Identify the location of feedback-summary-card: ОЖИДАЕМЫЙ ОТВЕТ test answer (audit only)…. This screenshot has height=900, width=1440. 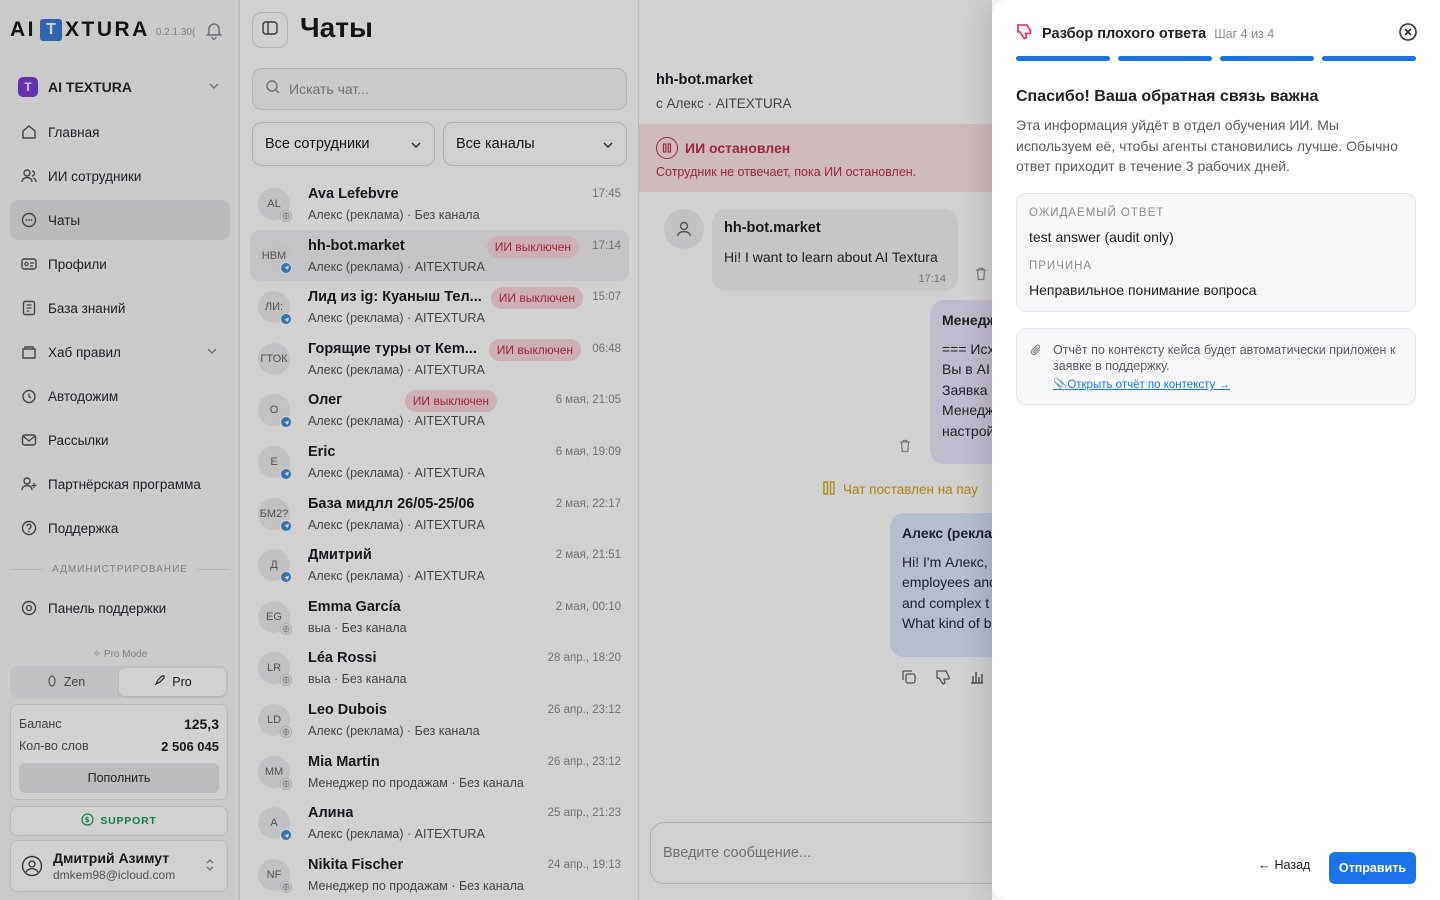
(1216, 252).